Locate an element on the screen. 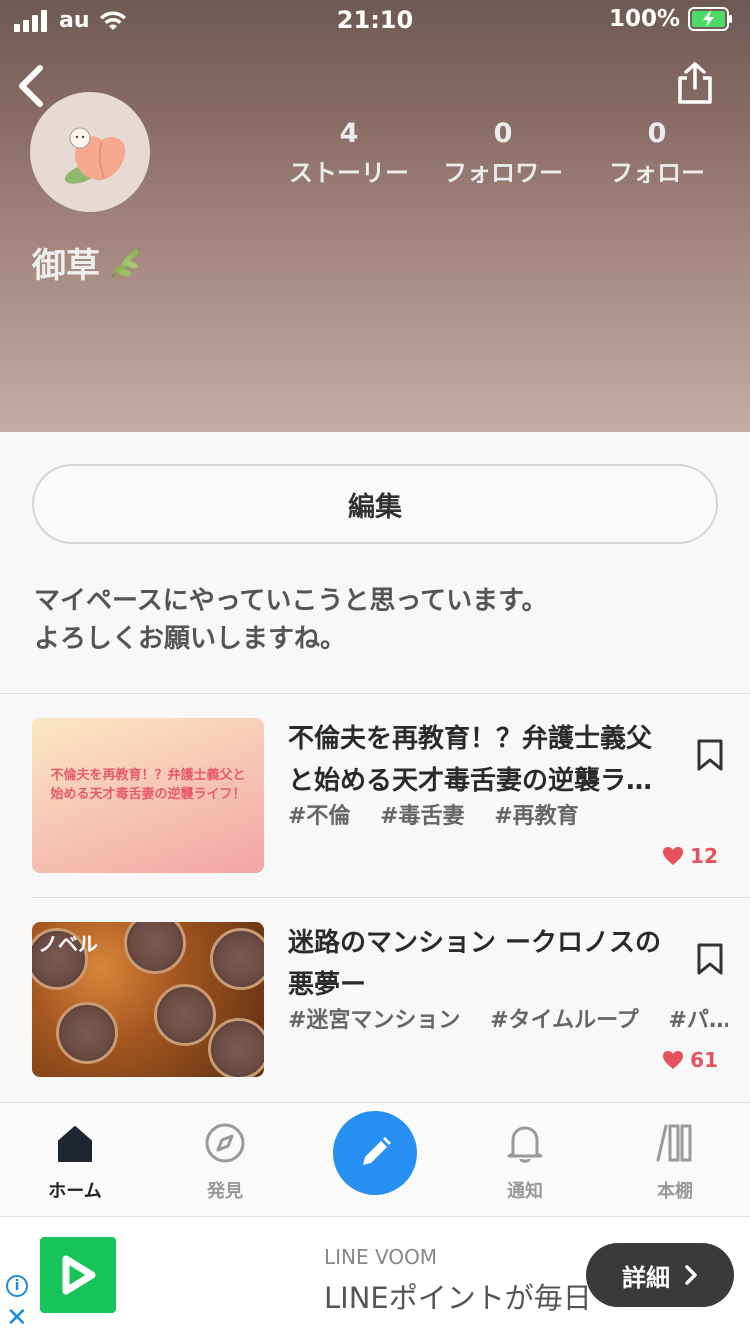 The image size is (750, 1334). write-button is located at coordinates (375, 1153).